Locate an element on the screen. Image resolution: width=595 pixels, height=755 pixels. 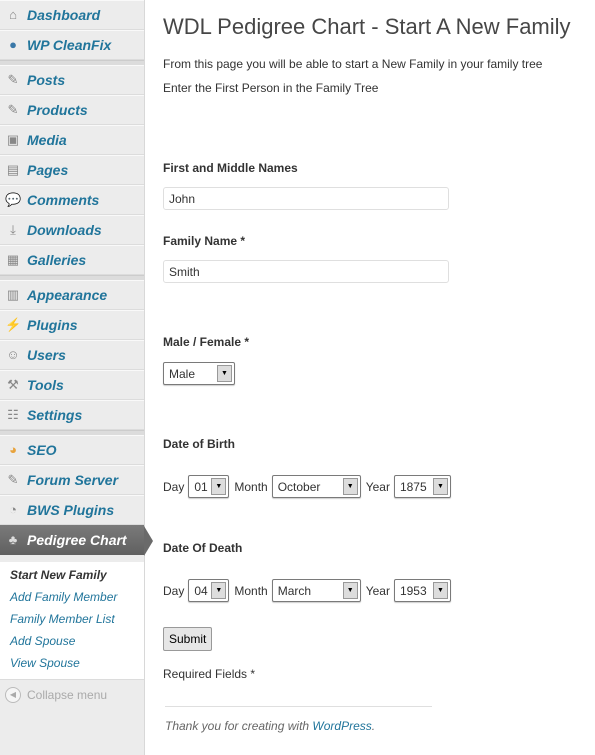
dod-year-value: 1953 is located at coordinates (413, 590).